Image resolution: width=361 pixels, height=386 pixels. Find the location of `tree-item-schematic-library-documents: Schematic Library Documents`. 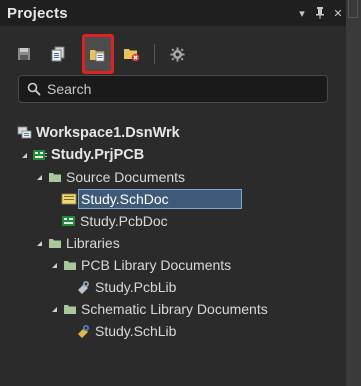

tree-item-schematic-library-documents: Schematic Library Documents is located at coordinates (172, 309).